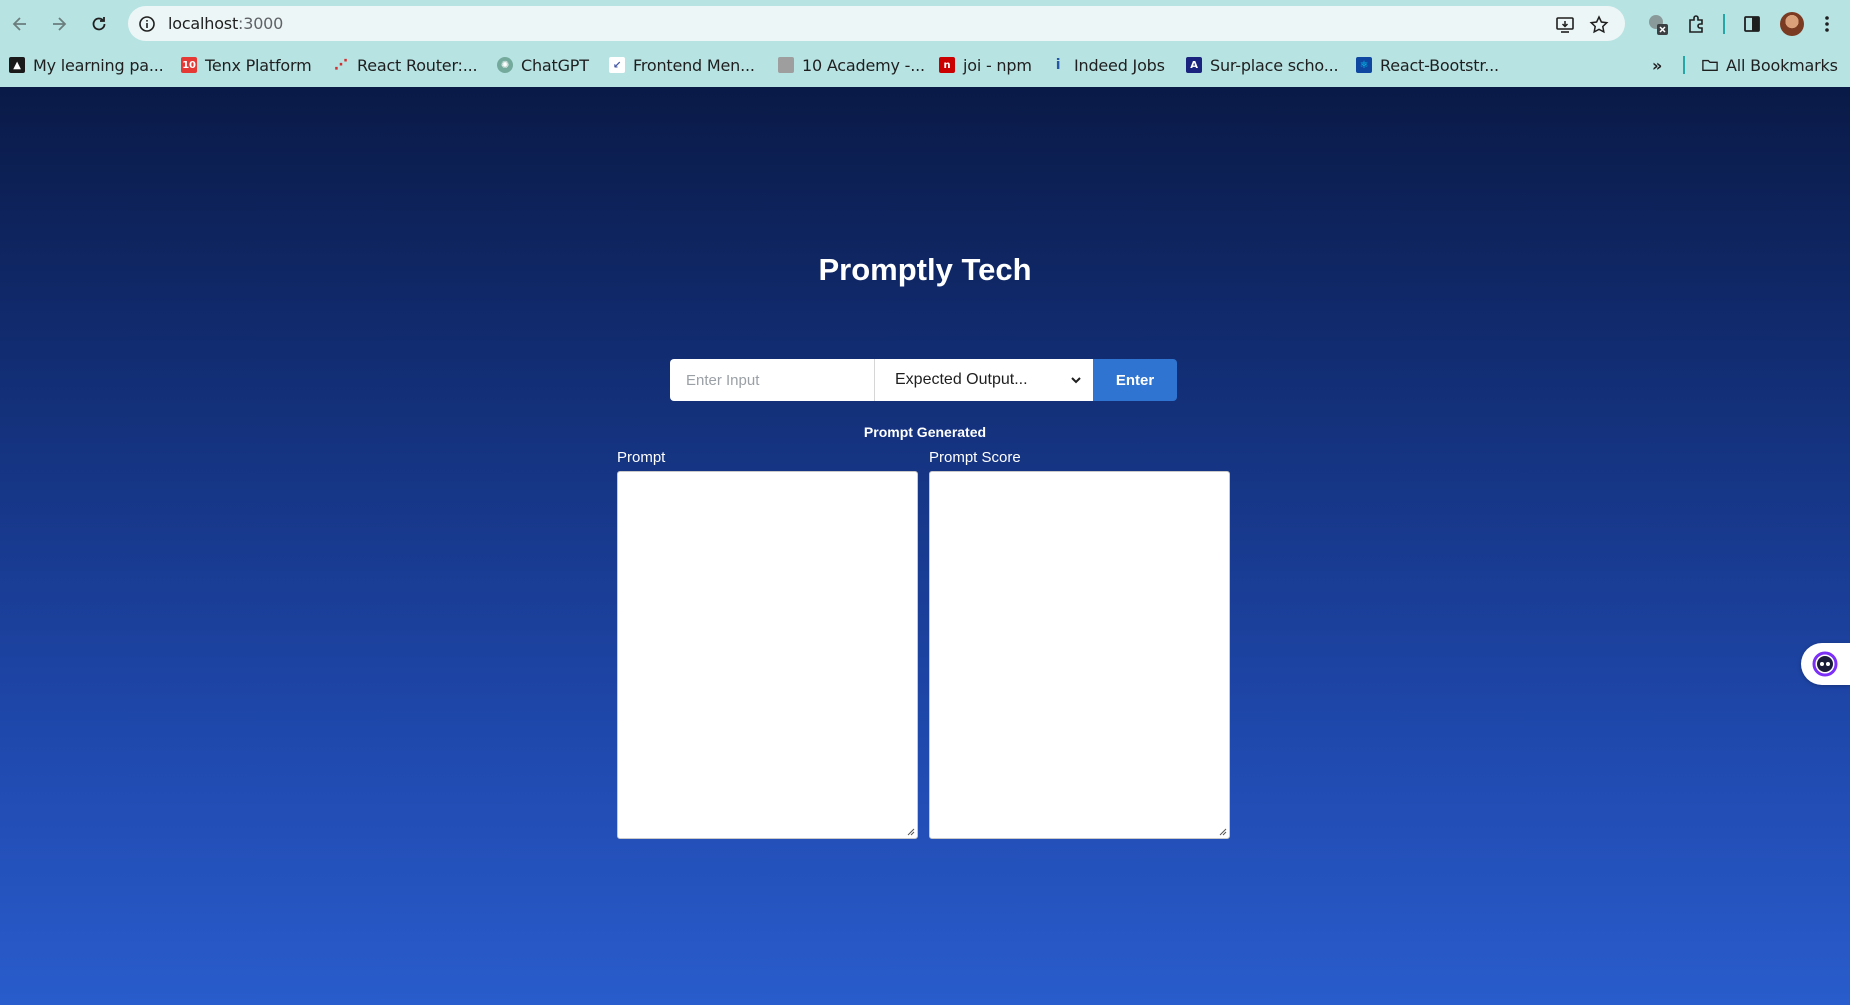  I want to click on prompt-textarea, so click(767, 655).